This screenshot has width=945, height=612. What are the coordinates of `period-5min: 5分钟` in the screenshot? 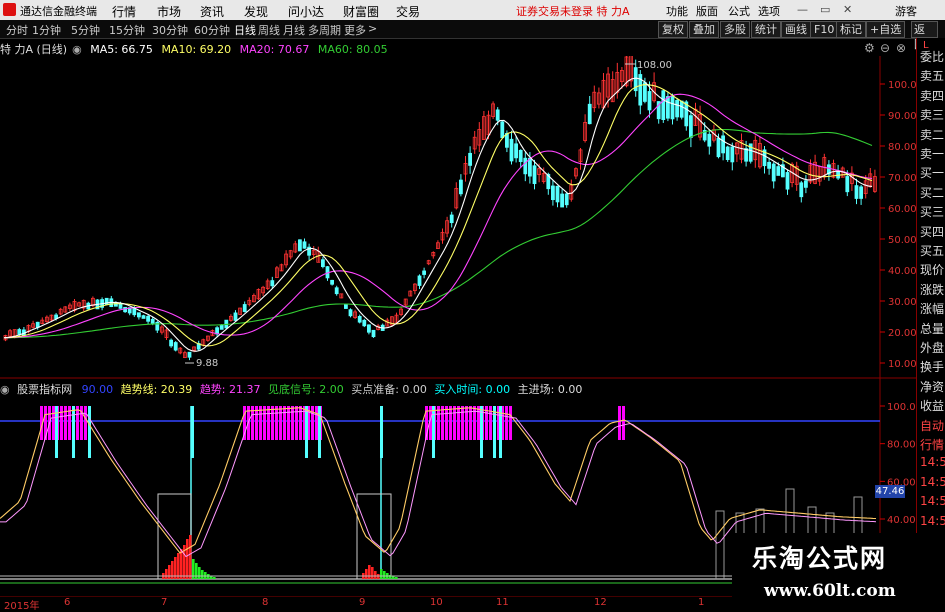 It's located at (85, 30).